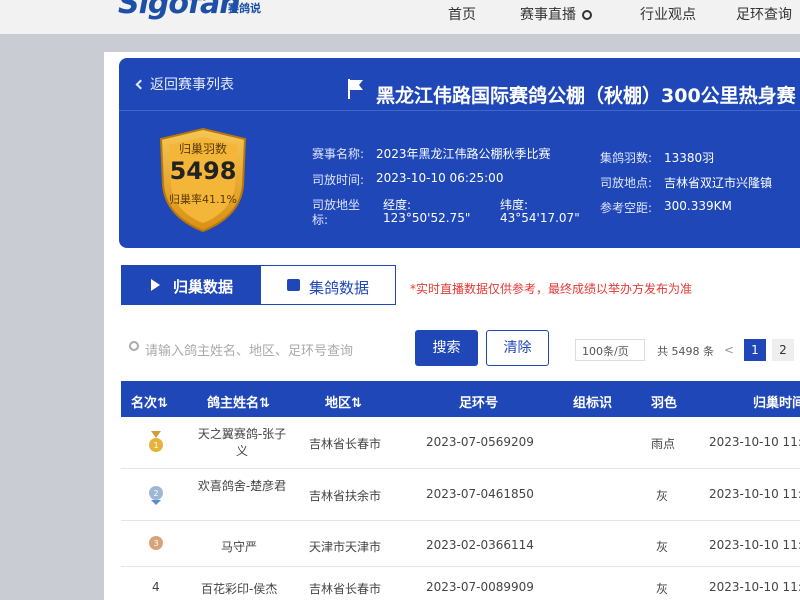  Describe the element at coordinates (626, 208) in the screenshot. I see `distance-label: 参考空距:` at that location.